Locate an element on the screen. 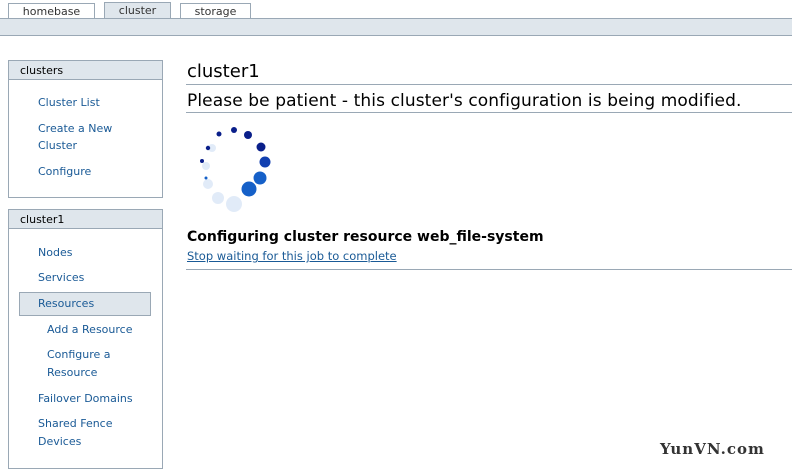  watermark: YunVN.com is located at coordinates (712, 449).